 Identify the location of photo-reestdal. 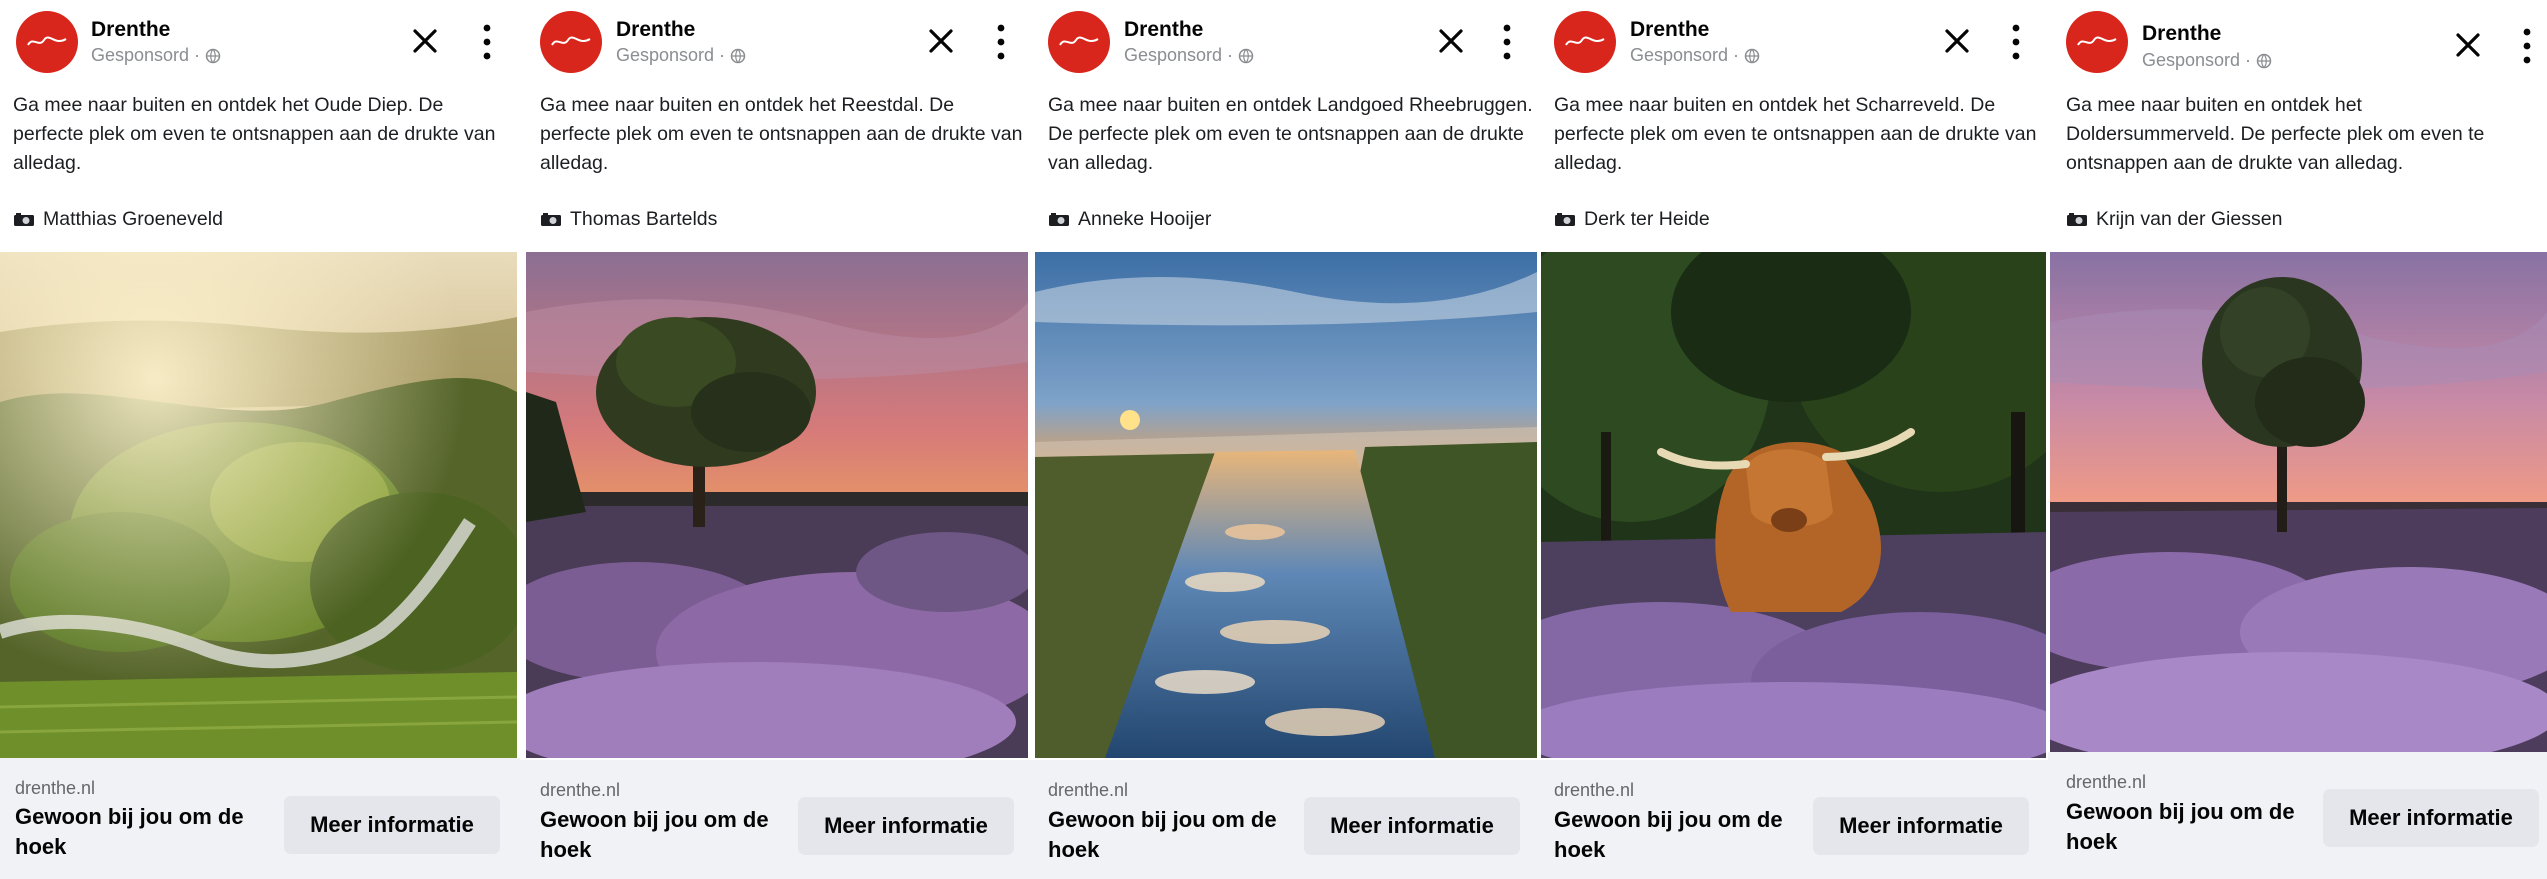
(777, 505).